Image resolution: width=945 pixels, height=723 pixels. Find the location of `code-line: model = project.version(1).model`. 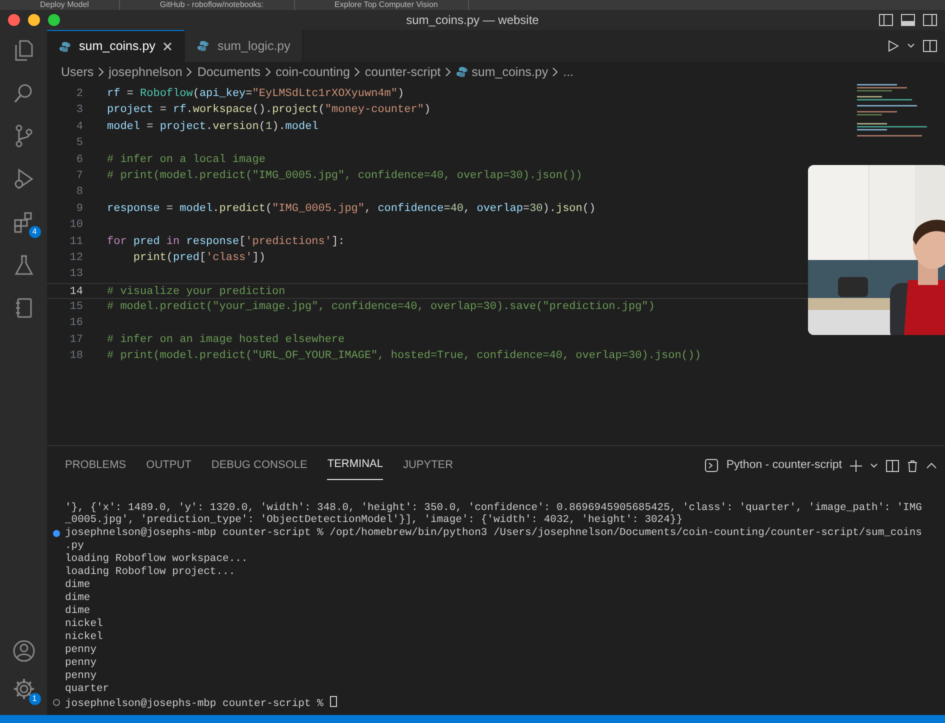

code-line: model = project.version(1).model is located at coordinates (212, 127).